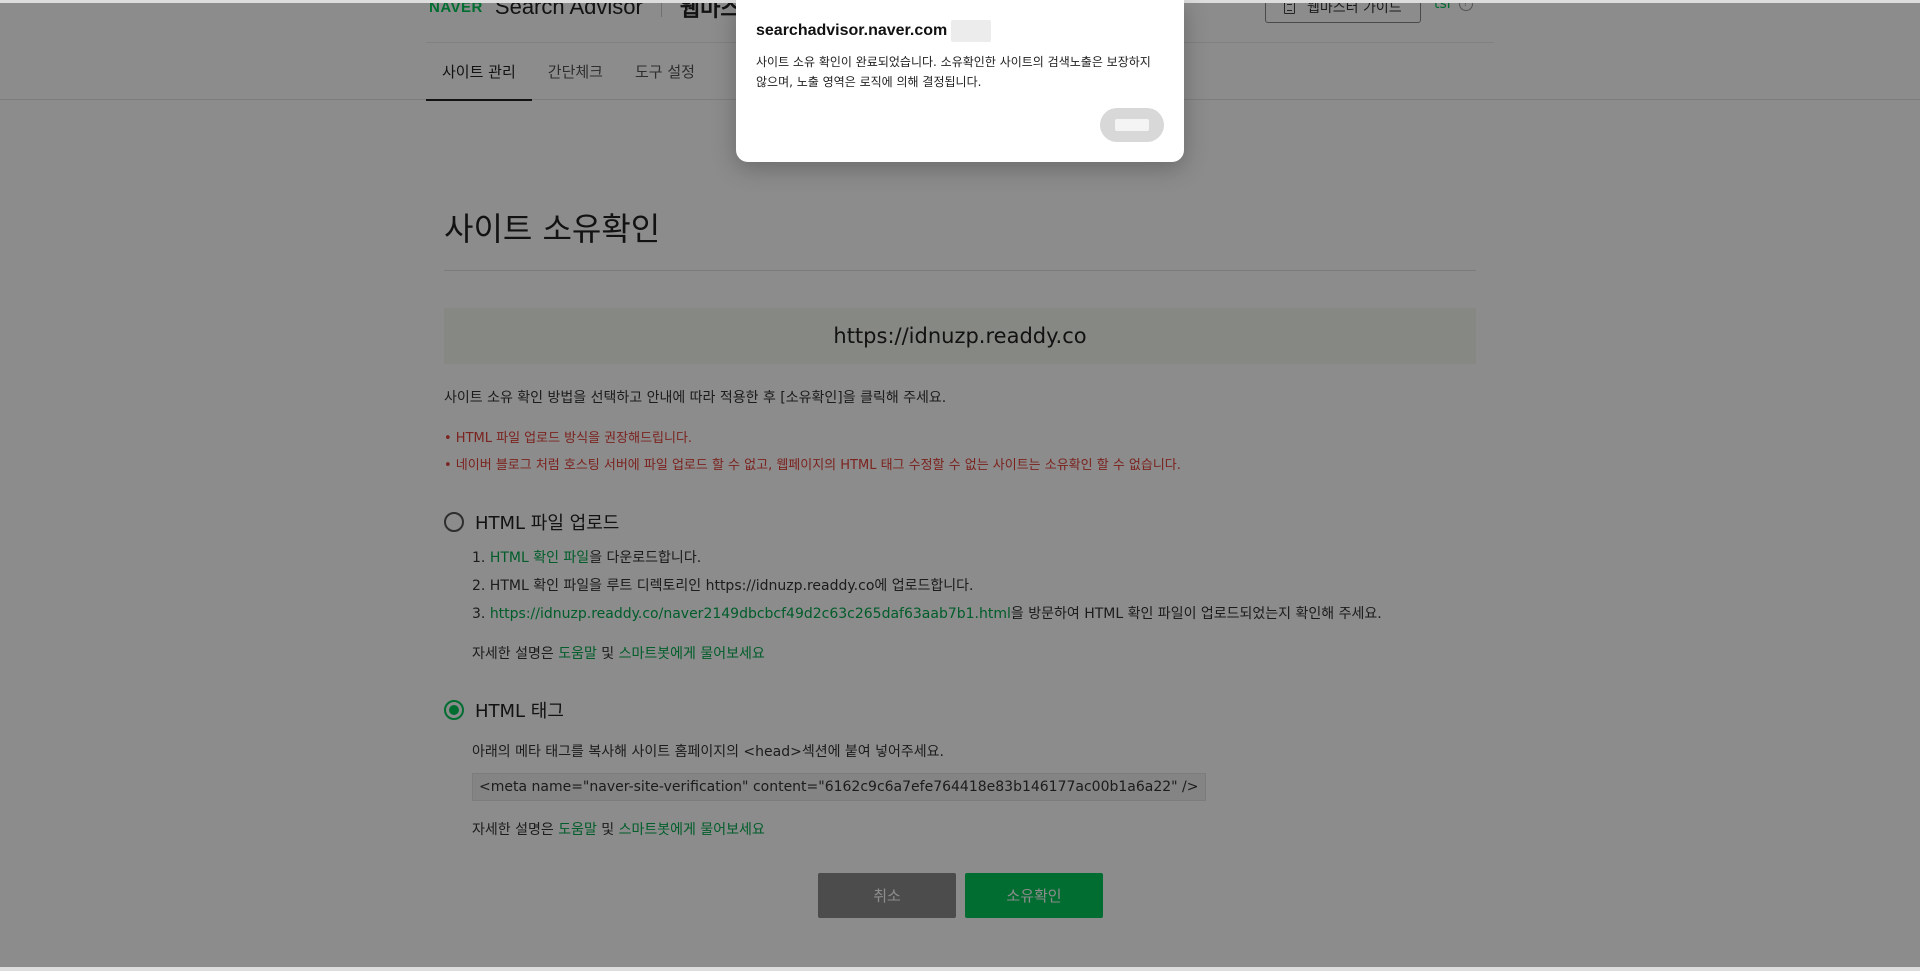 The image size is (1920, 971). Describe the element at coordinates (852, 30) in the screenshot. I see `dialog-host: searchadvisor.naver.com` at that location.